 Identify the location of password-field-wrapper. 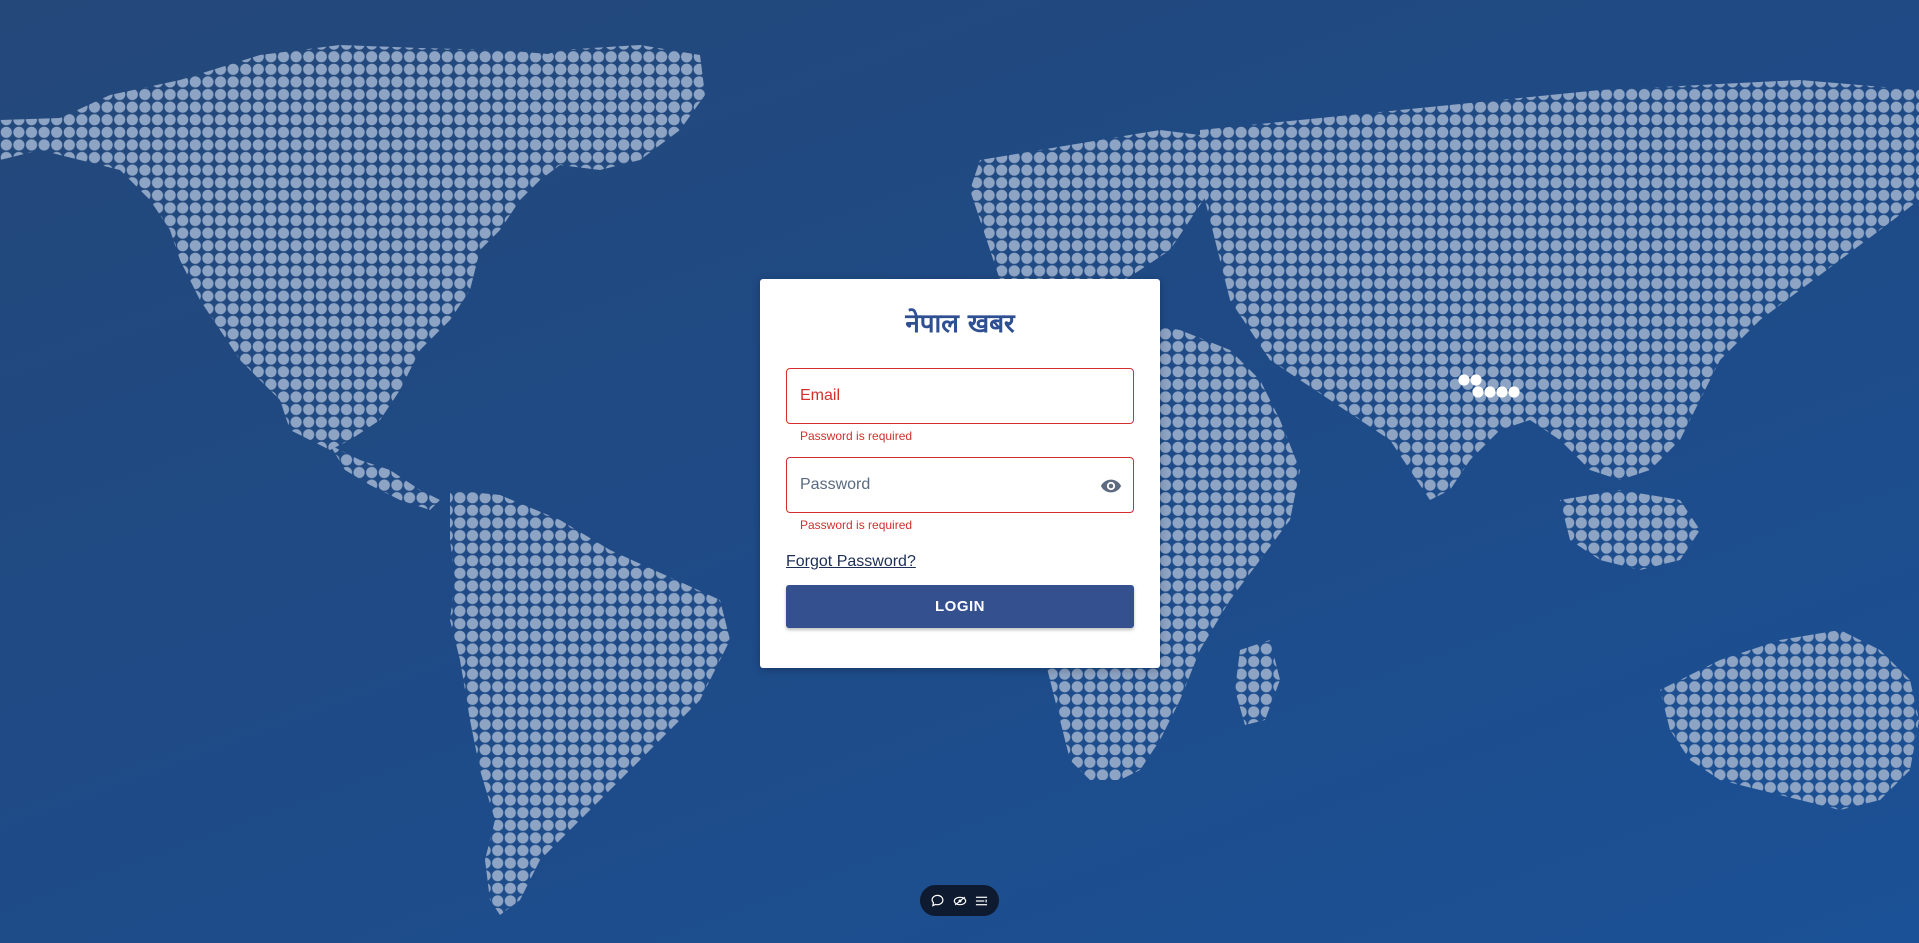
(960, 485).